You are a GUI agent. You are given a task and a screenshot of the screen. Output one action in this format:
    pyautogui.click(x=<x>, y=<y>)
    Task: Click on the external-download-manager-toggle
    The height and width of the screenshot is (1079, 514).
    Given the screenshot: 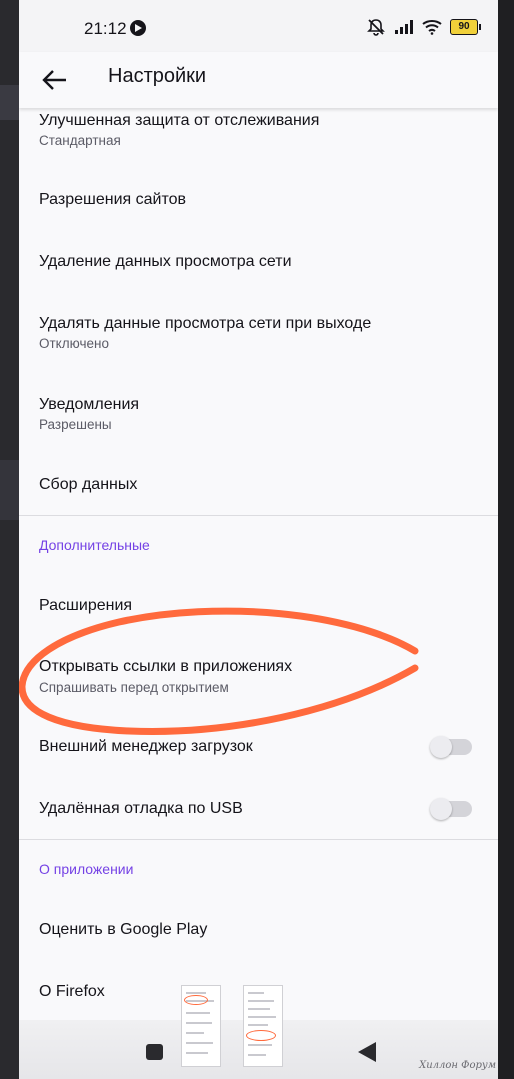 What is the action you would take?
    pyautogui.click(x=451, y=747)
    